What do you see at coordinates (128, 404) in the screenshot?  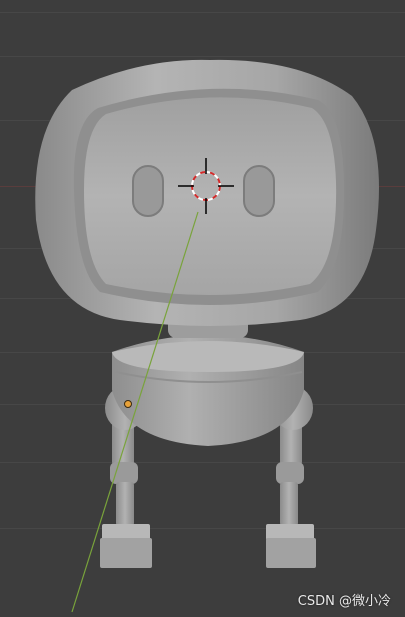 I see `object-origin-point` at bounding box center [128, 404].